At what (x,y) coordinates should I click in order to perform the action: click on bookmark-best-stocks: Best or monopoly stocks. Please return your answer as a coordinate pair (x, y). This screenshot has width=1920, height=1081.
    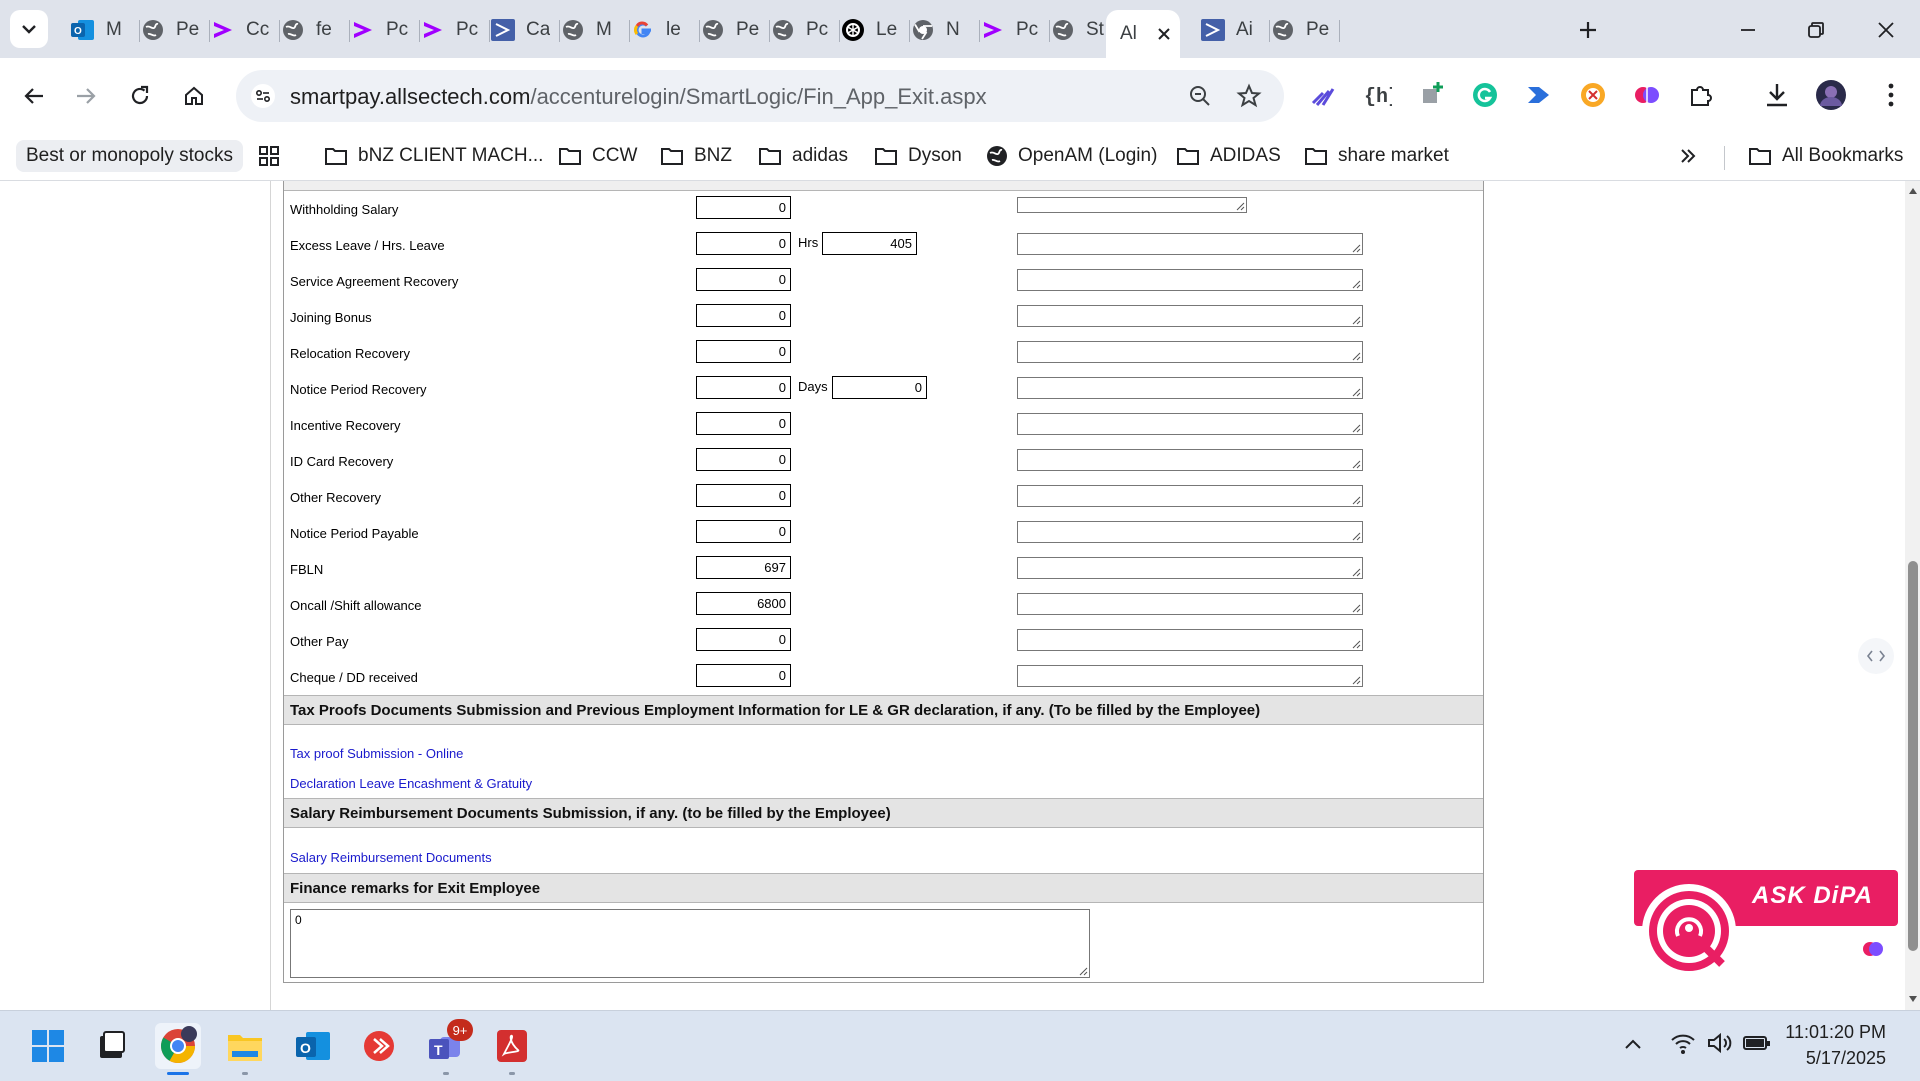
    Looking at the image, I should click on (129, 156).